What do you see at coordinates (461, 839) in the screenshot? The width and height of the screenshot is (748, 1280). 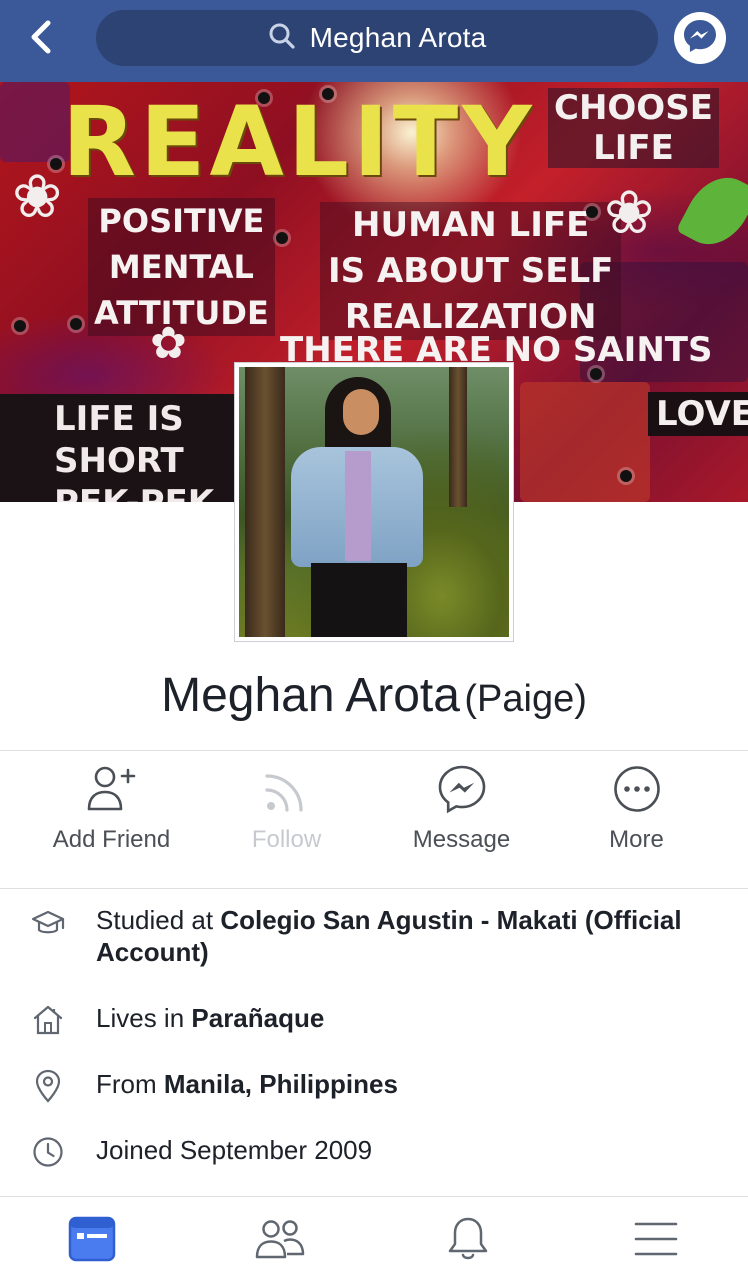 I see `message-label: Message` at bounding box center [461, 839].